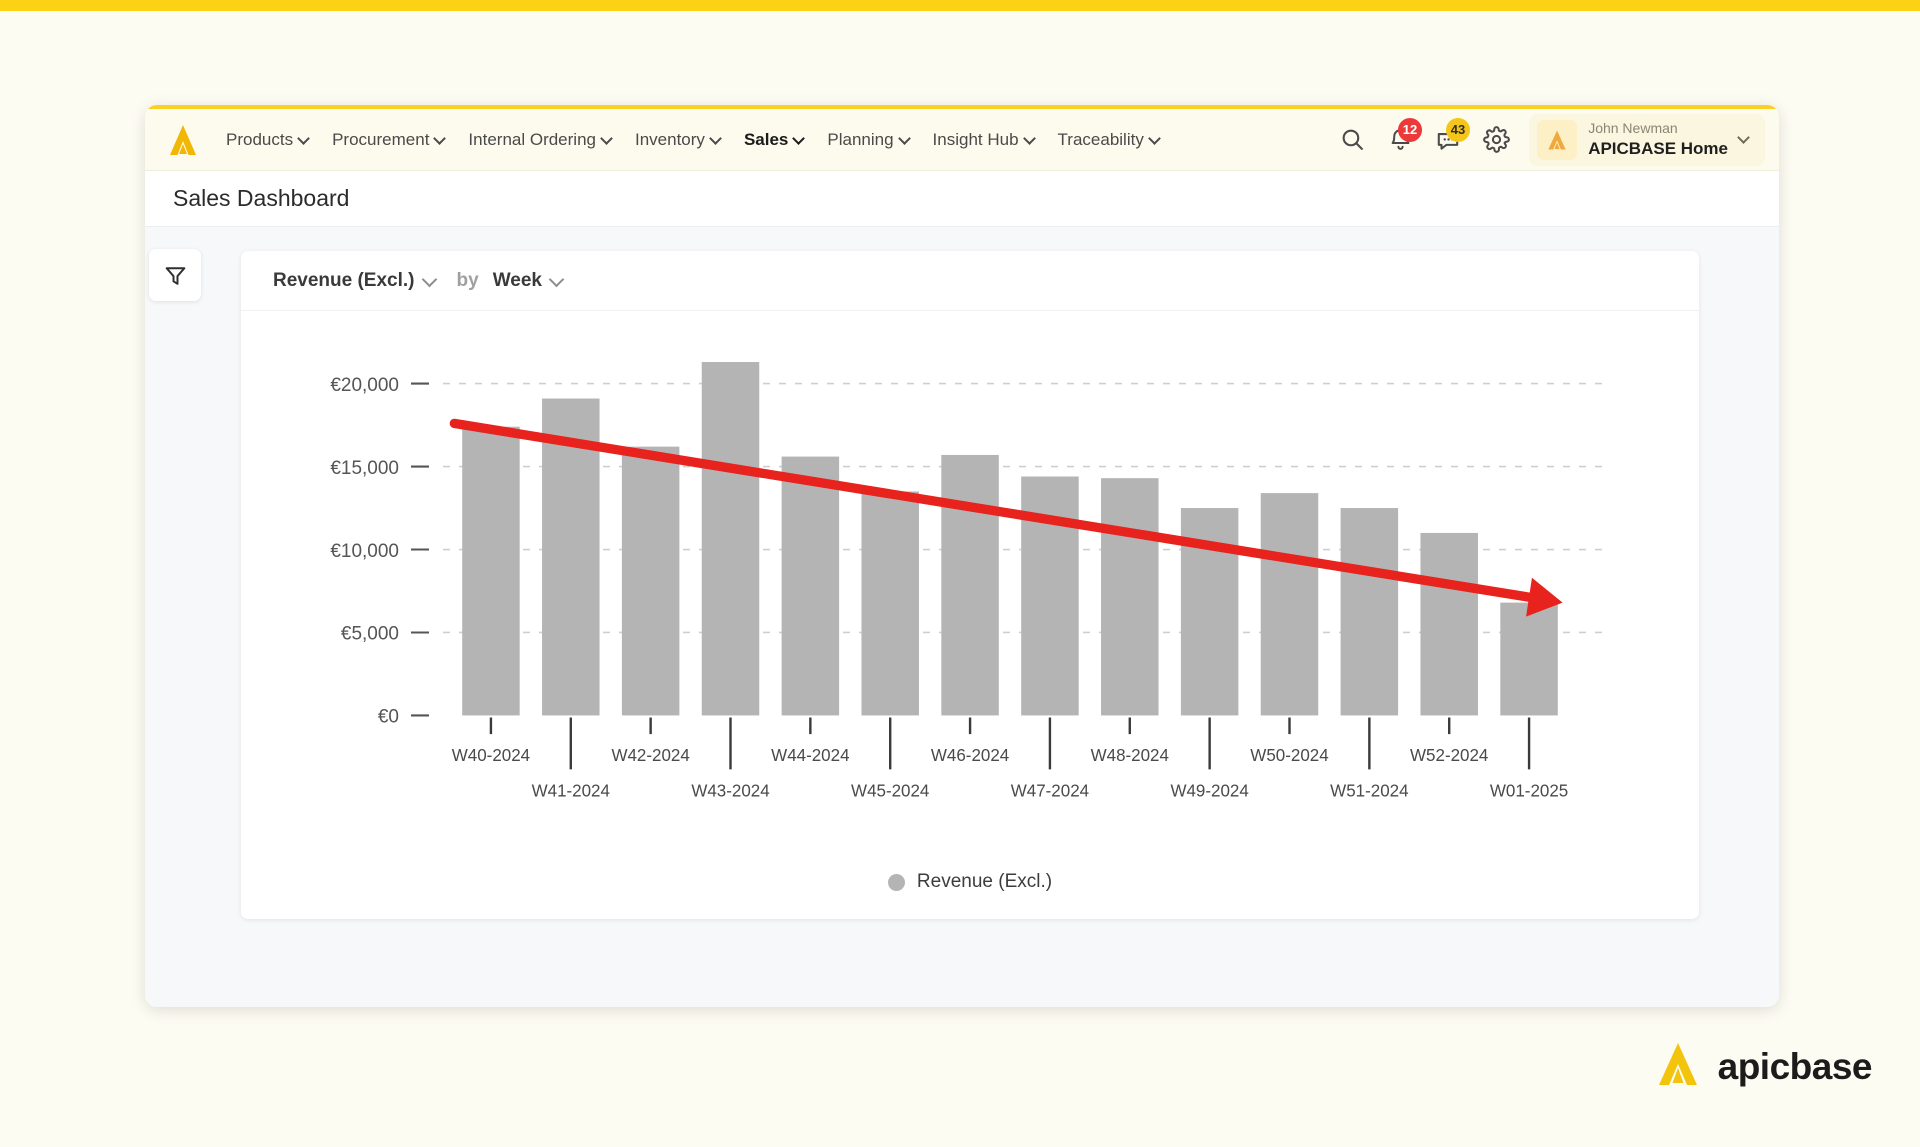  I want to click on svg-text: €0, so click(388, 716).